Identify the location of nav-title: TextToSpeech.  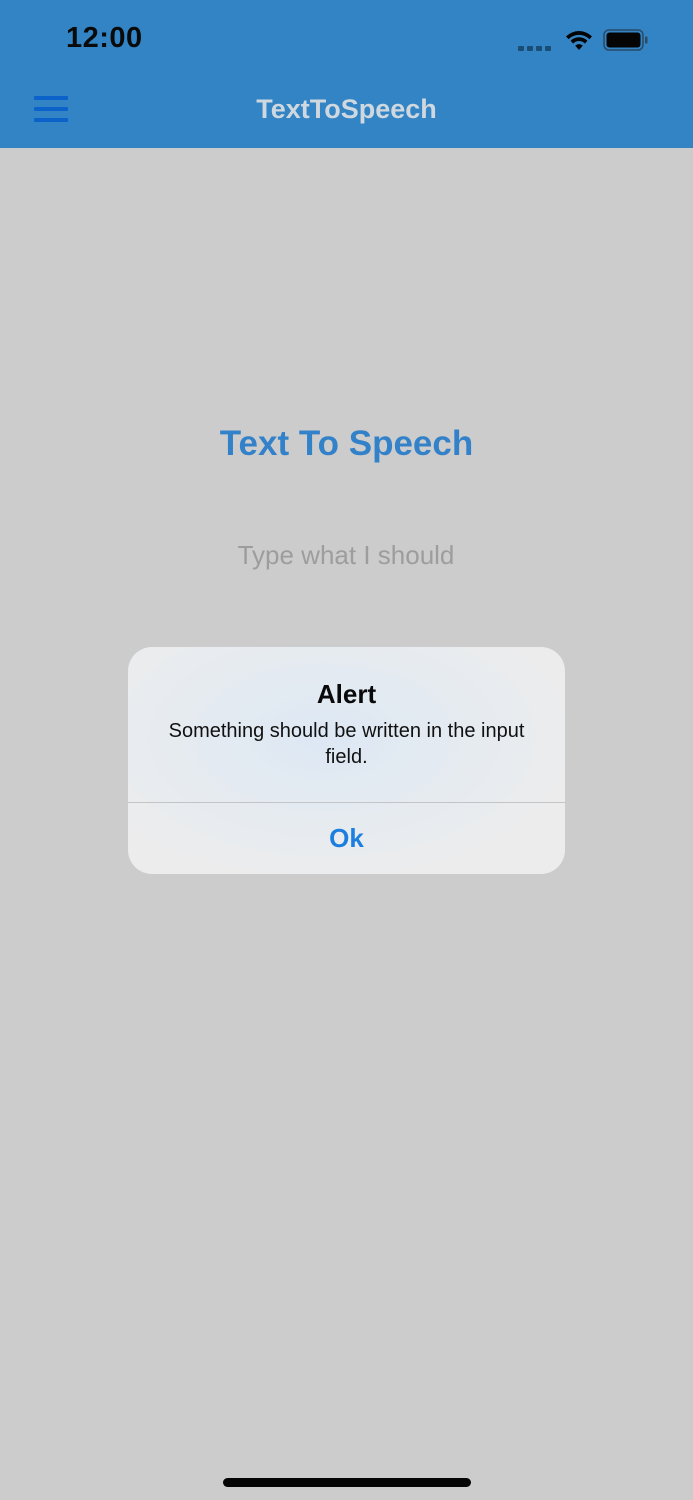
(346, 109).